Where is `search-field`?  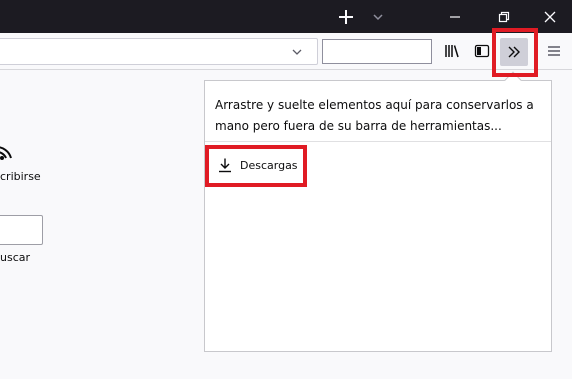 search-field is located at coordinates (21, 230).